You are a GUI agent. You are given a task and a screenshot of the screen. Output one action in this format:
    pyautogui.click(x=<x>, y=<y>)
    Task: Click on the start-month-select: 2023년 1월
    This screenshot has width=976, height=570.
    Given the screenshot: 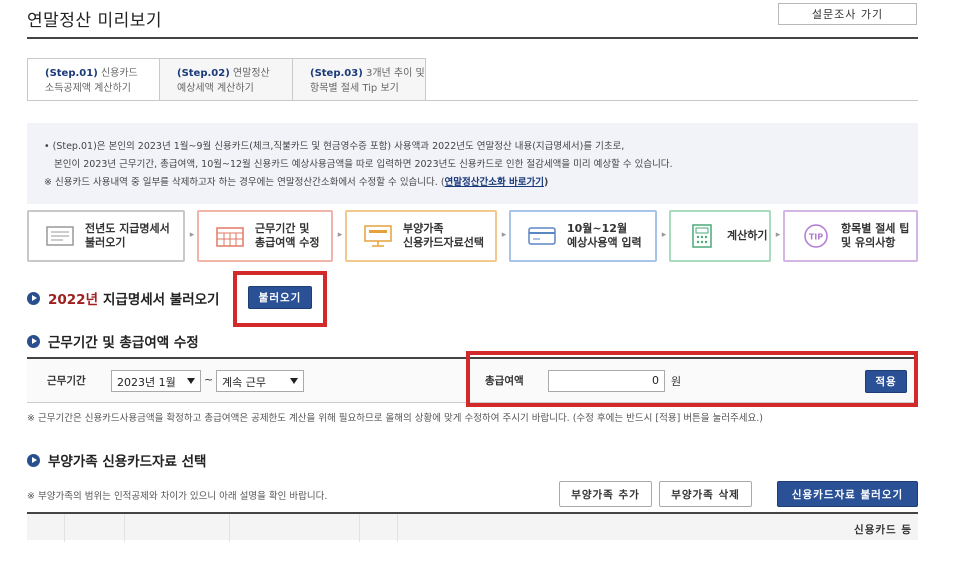 What is the action you would take?
    pyautogui.click(x=156, y=381)
    